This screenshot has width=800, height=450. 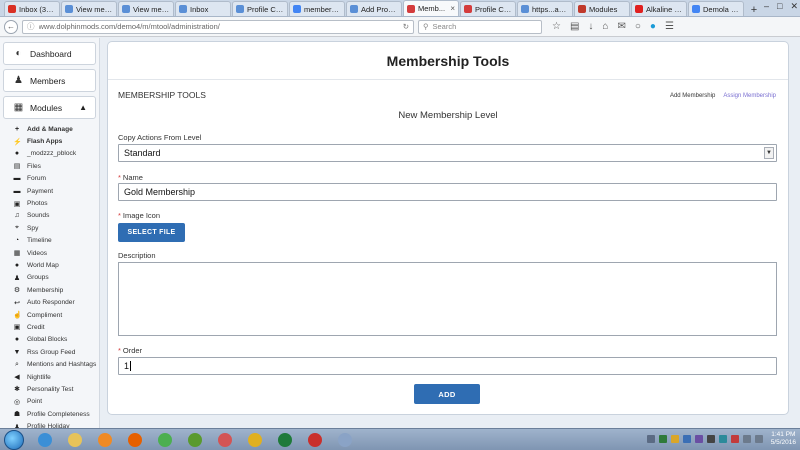 What do you see at coordinates (49, 203) in the screenshot?
I see `sidebar-subitem: ▣ Photos` at bounding box center [49, 203].